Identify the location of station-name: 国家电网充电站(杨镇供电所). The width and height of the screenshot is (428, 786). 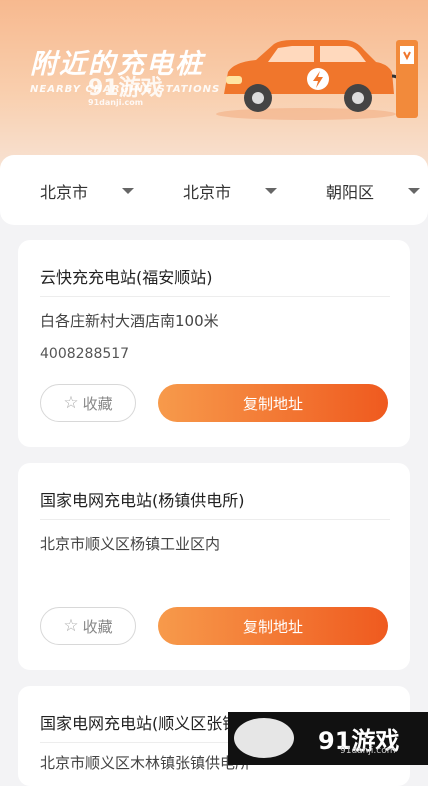
(142, 500).